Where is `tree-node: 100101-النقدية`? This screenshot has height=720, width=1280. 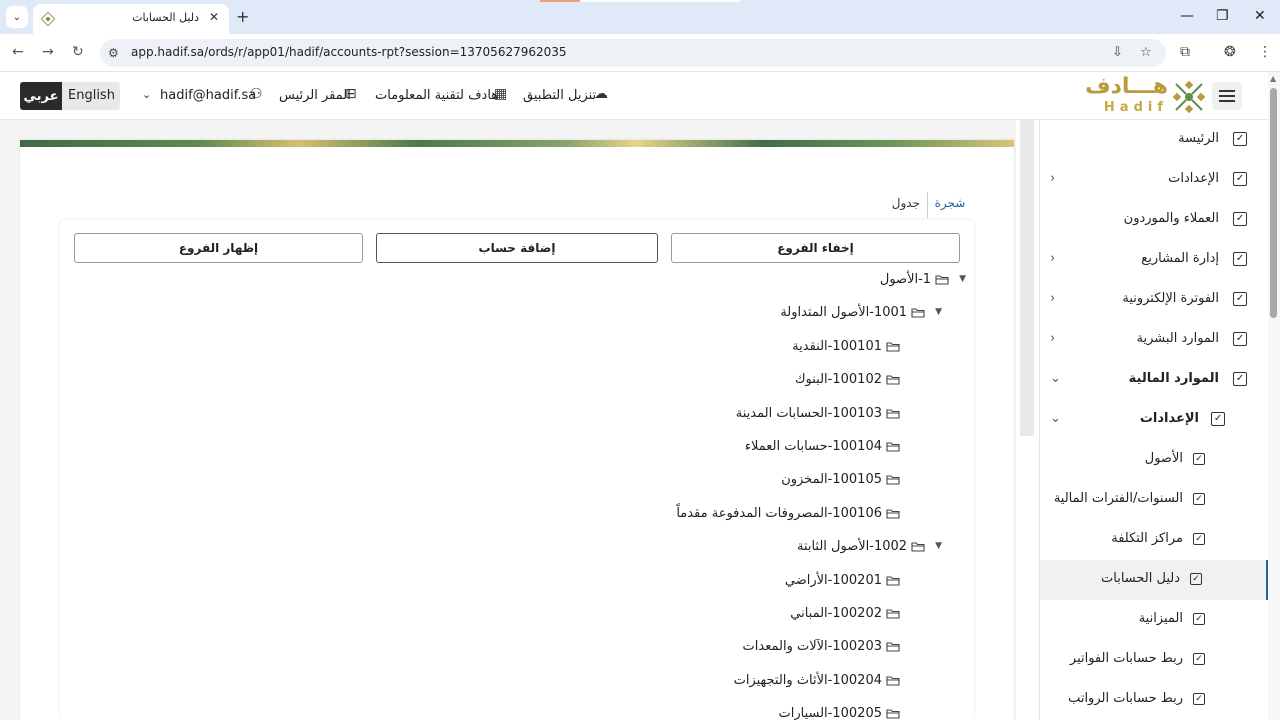
tree-node: 100101-النقدية is located at coordinates (846, 349).